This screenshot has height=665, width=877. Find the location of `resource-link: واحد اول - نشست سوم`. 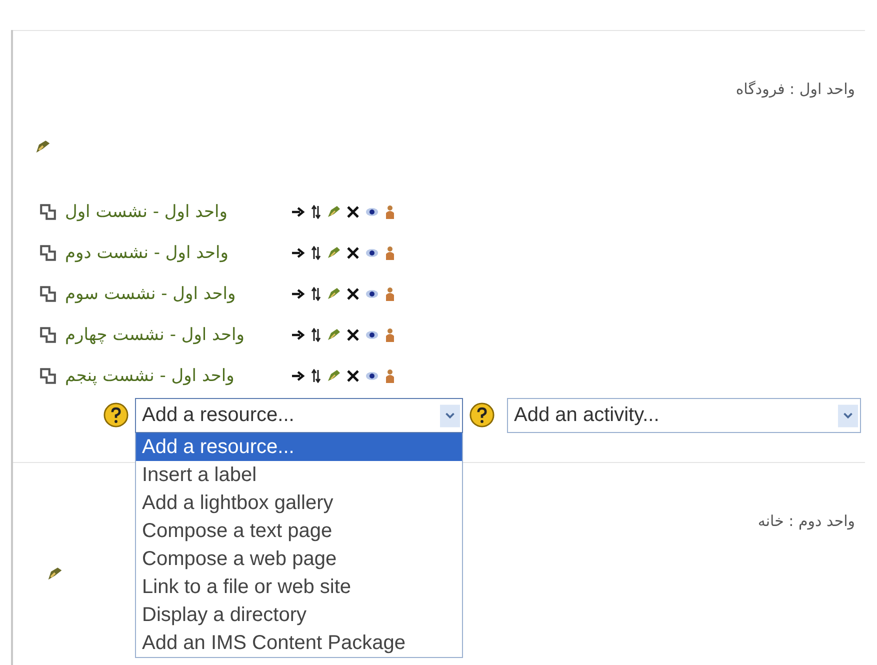

resource-link: واحد اول - نشست سوم is located at coordinates (171, 294).